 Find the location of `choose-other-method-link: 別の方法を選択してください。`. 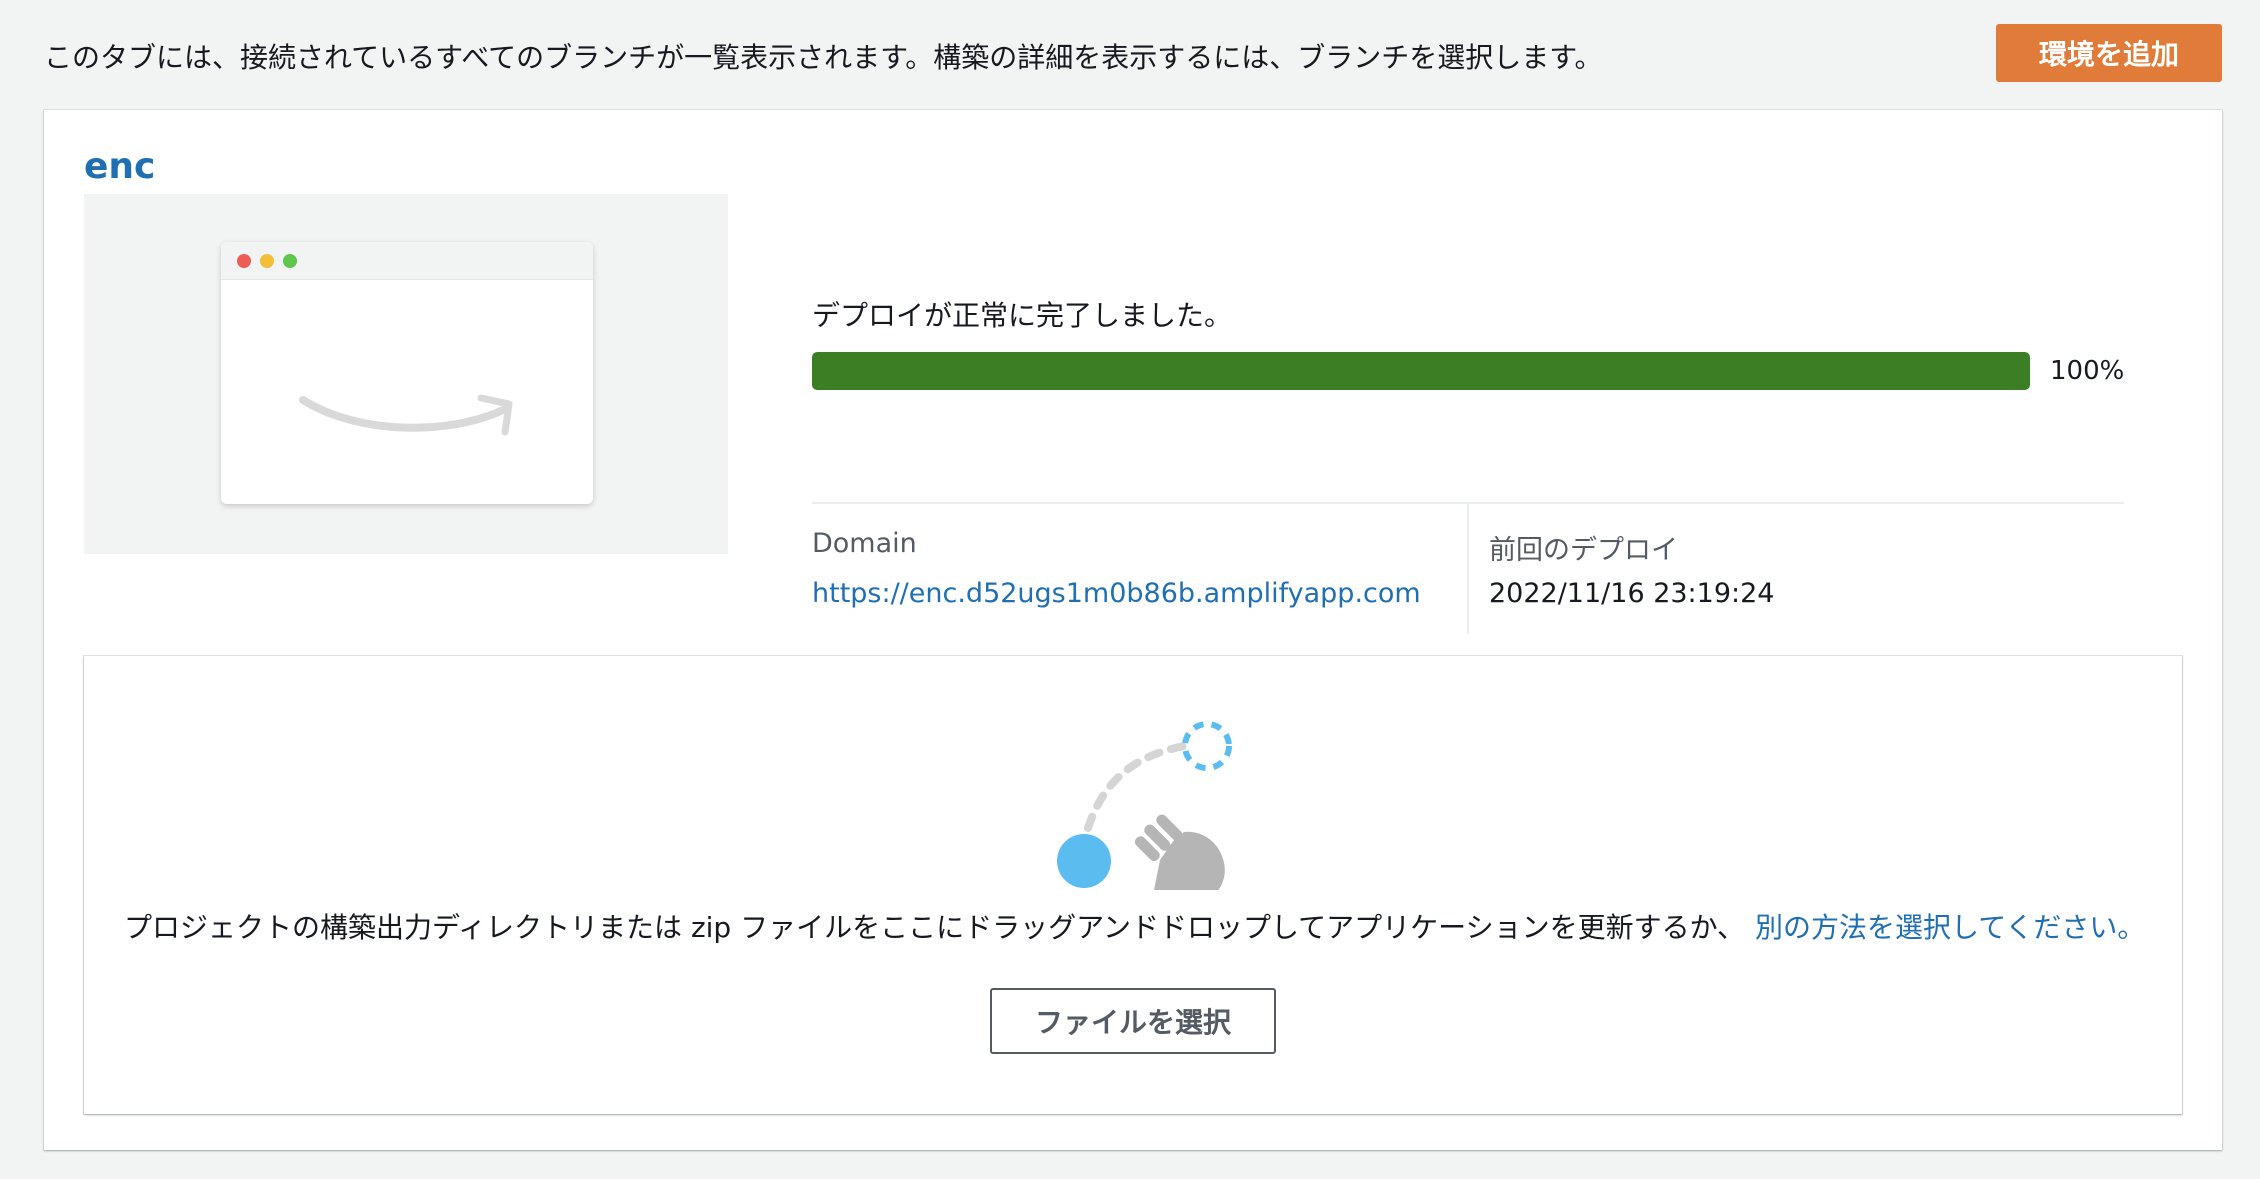

choose-other-method-link: 別の方法を選択してください。 is located at coordinates (1950, 927).